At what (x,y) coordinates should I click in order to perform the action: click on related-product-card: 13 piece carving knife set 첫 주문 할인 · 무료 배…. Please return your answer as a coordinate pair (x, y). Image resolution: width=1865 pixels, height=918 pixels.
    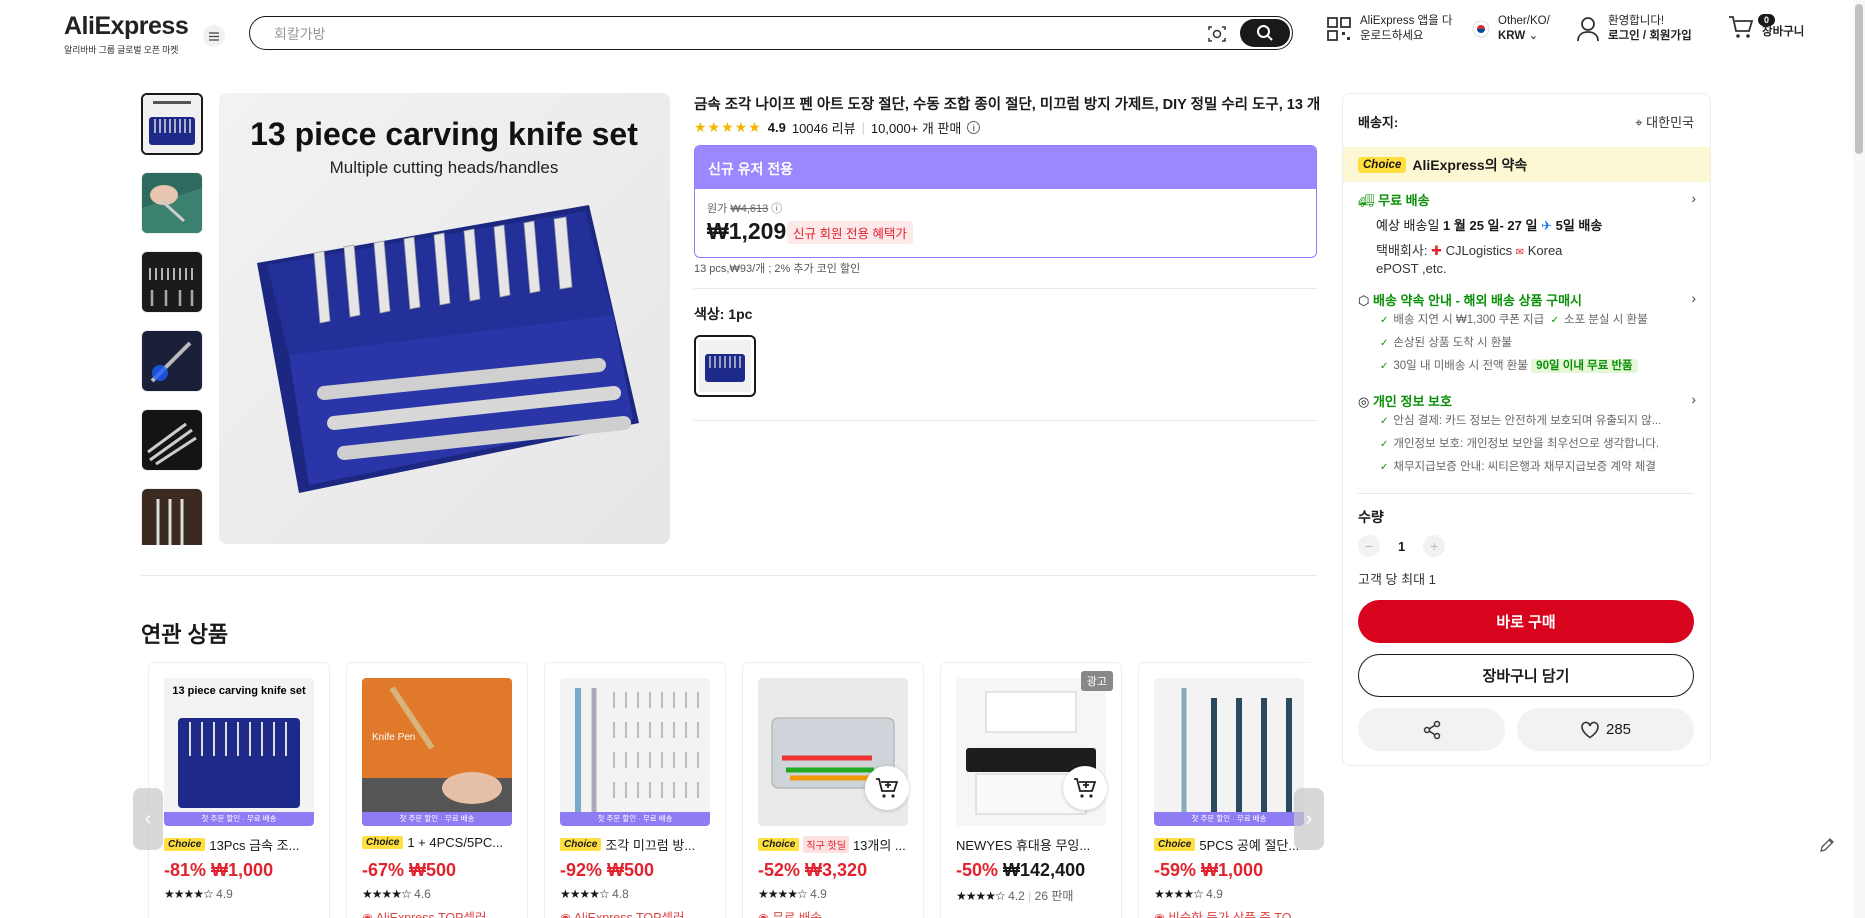
    Looking at the image, I should click on (239, 790).